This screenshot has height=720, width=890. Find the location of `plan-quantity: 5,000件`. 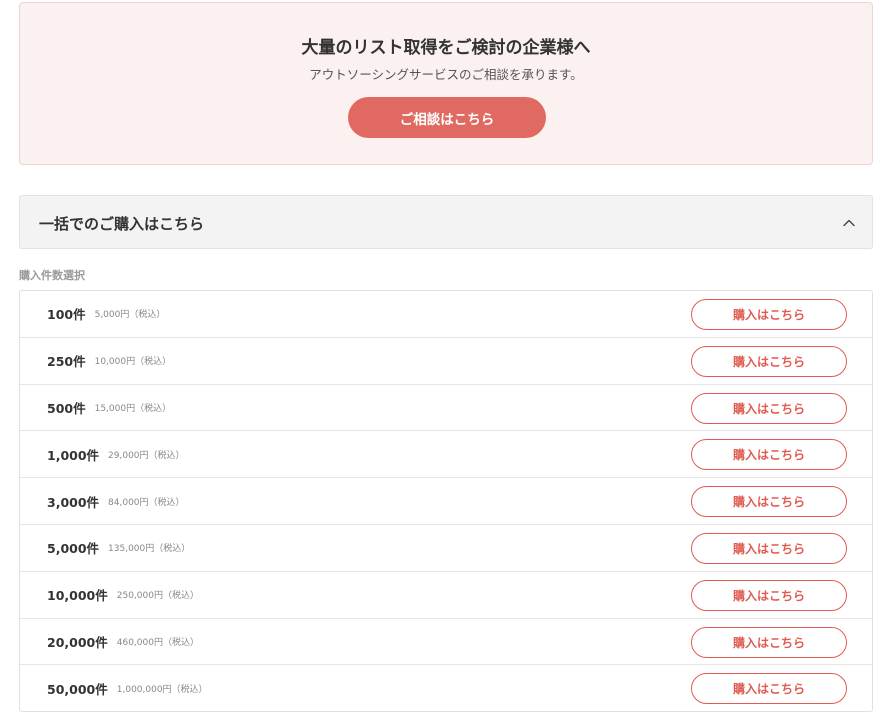

plan-quantity: 5,000件 is located at coordinates (73, 549).